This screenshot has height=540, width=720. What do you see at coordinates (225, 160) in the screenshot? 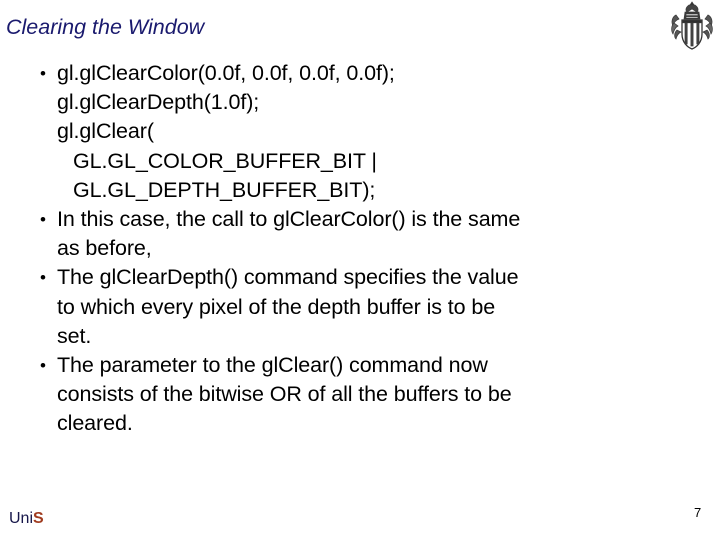
I see `code-line: GL.GL_COLOR_BUFFER_BIT |` at bounding box center [225, 160].